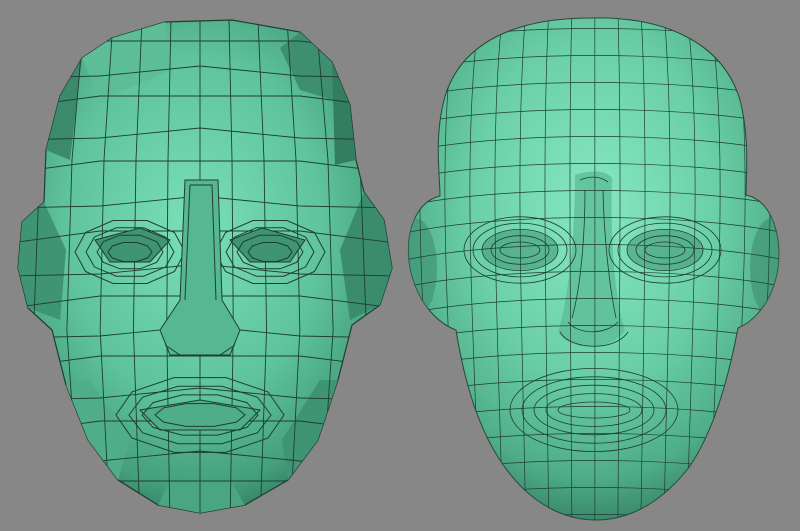  What do you see at coordinates (344, 113) in the screenshot?
I see `facet-shade` at bounding box center [344, 113].